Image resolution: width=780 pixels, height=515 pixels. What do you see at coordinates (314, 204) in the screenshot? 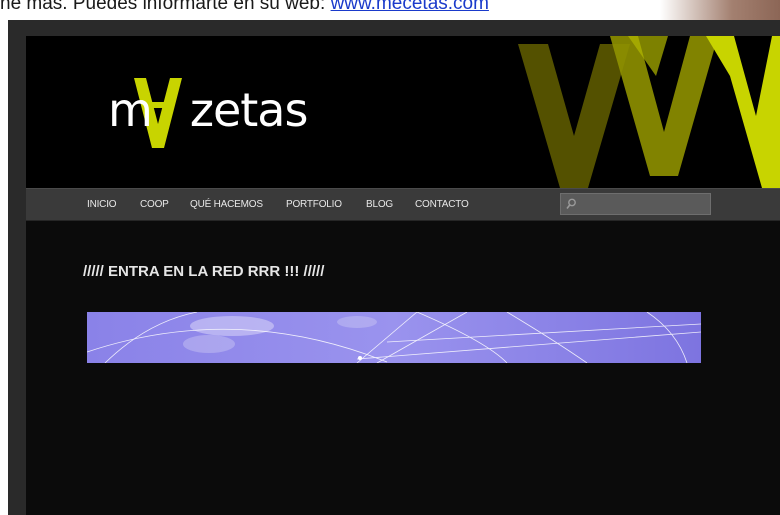
I see `nav-portfolio: PORTFOLIO` at bounding box center [314, 204].